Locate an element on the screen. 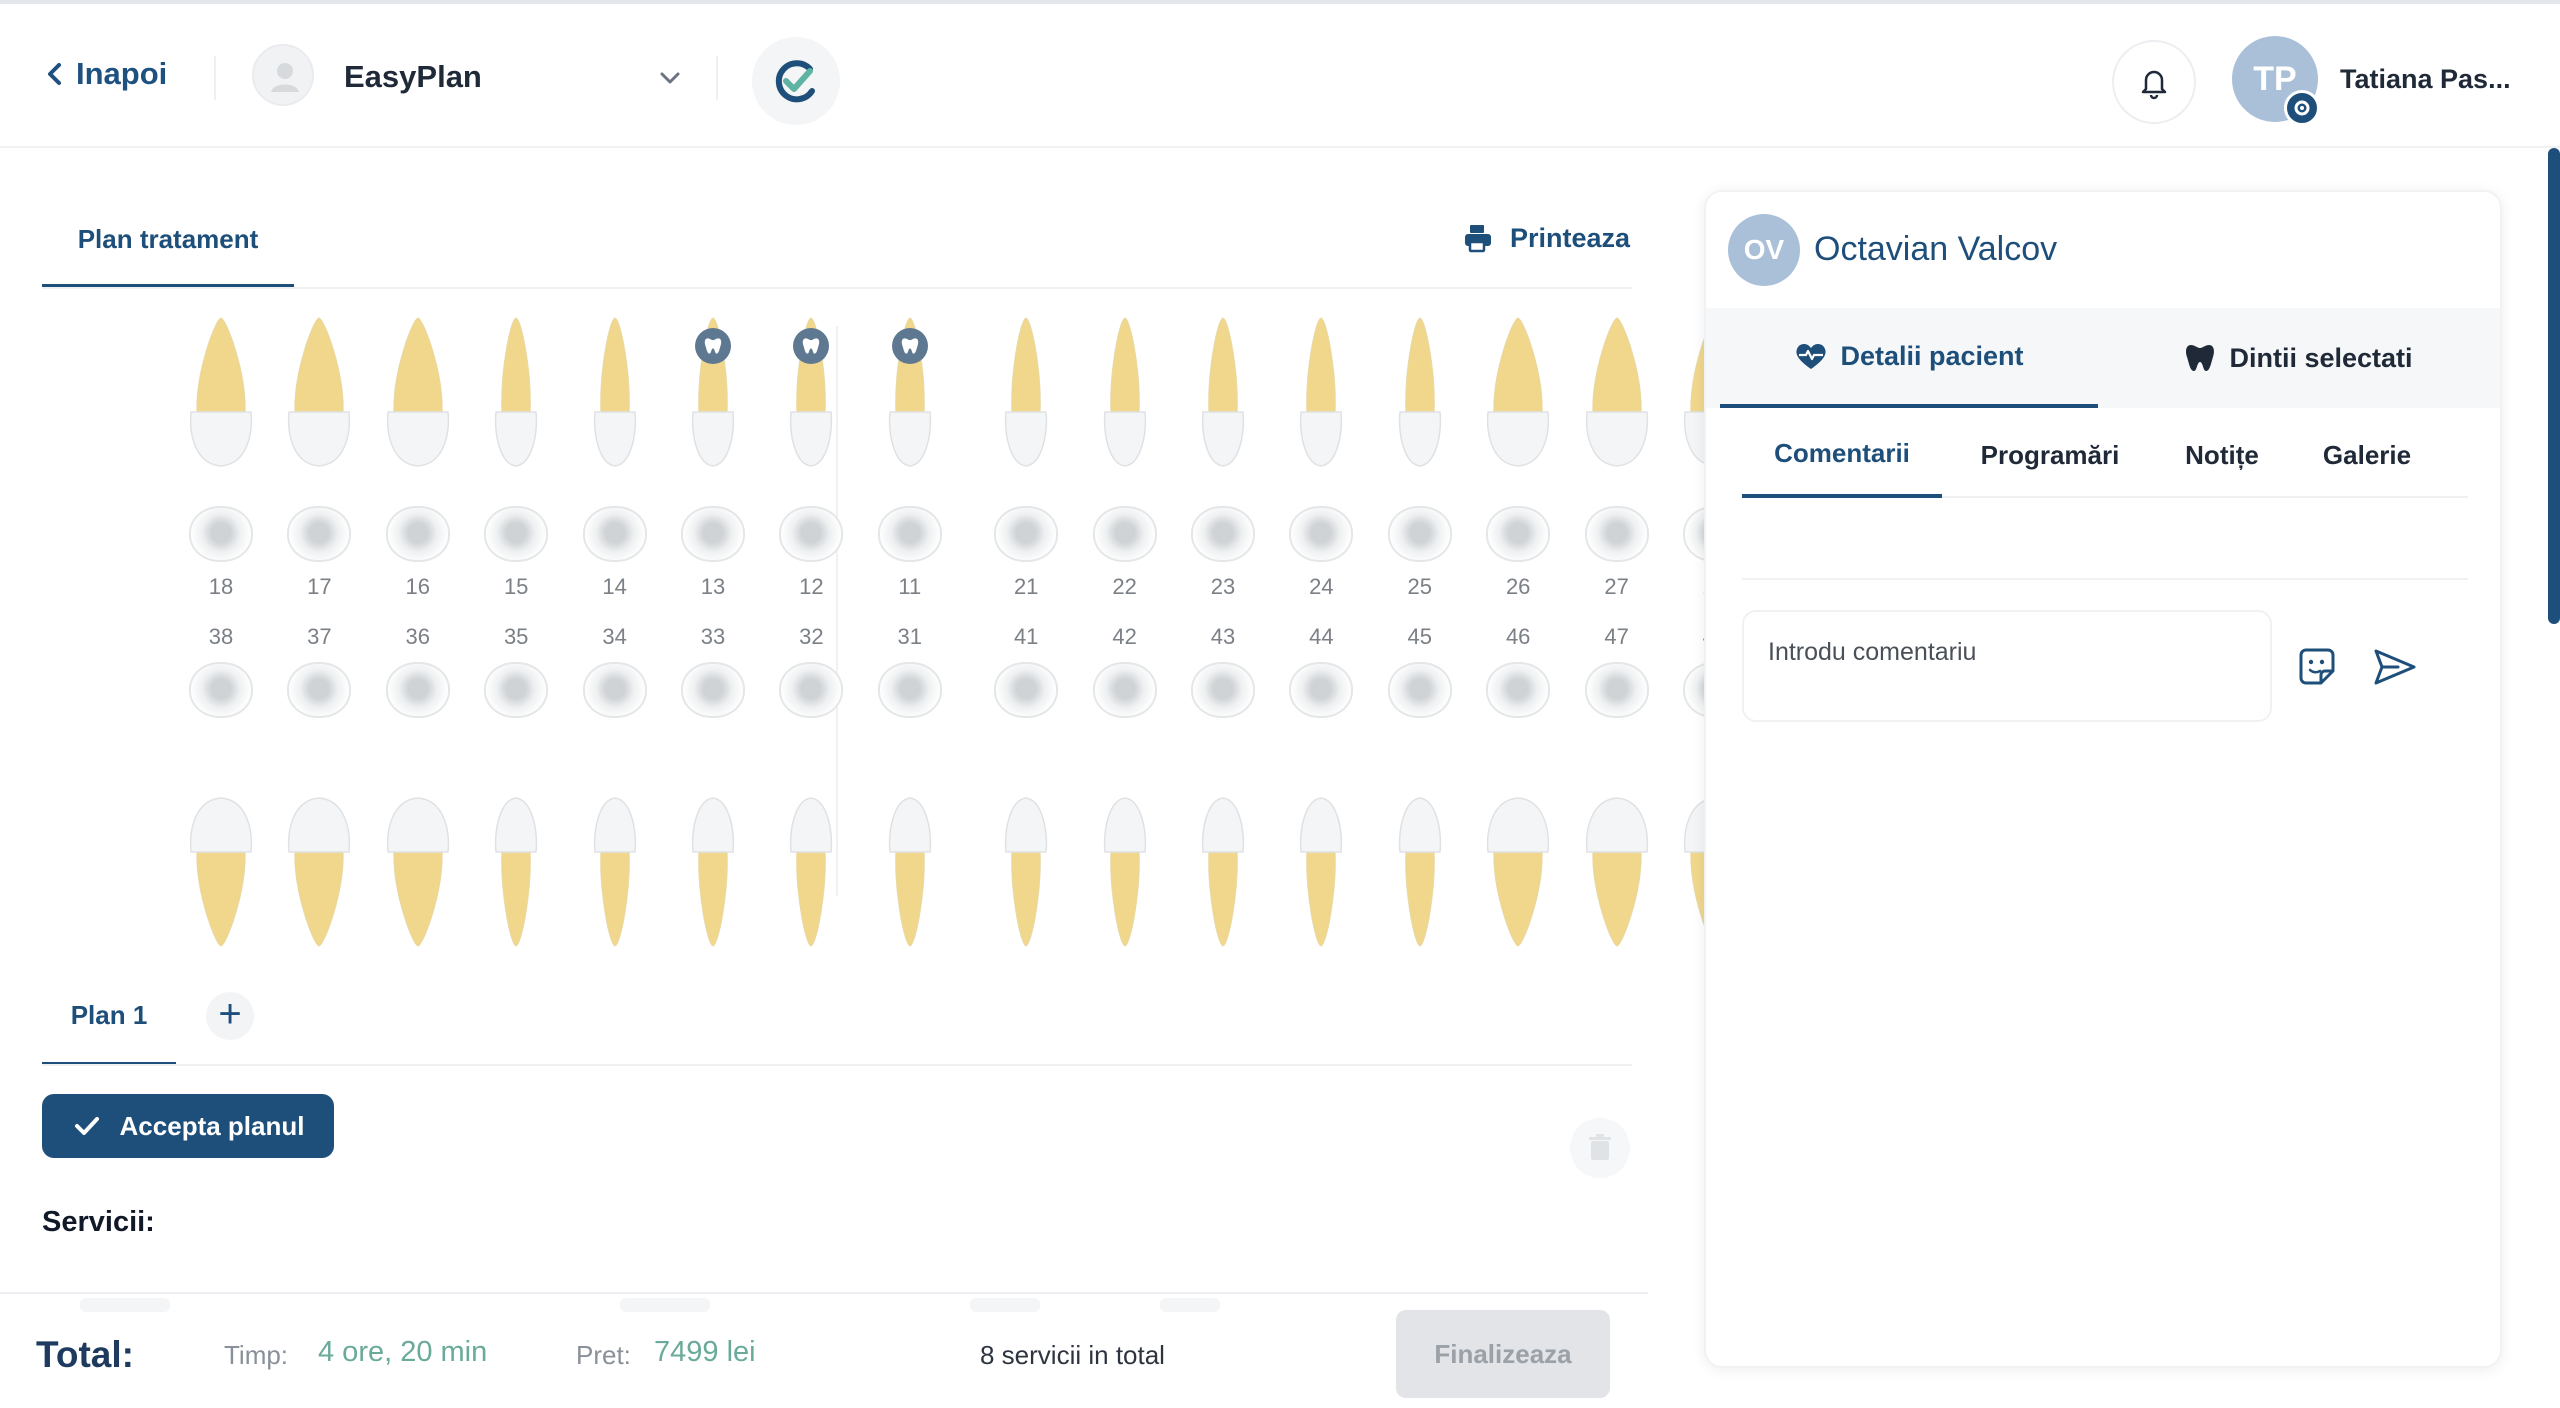 This screenshot has height=1408, width=2560. subtab-notite: Notițe is located at coordinates (2222, 455).